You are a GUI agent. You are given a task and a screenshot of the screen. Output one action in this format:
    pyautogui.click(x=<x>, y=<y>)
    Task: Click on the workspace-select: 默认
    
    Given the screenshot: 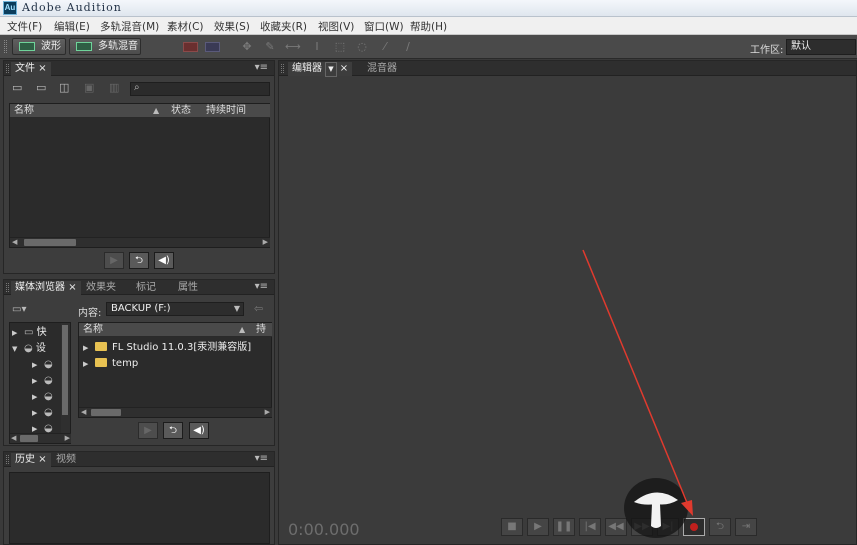 What is the action you would take?
    pyautogui.click(x=821, y=47)
    